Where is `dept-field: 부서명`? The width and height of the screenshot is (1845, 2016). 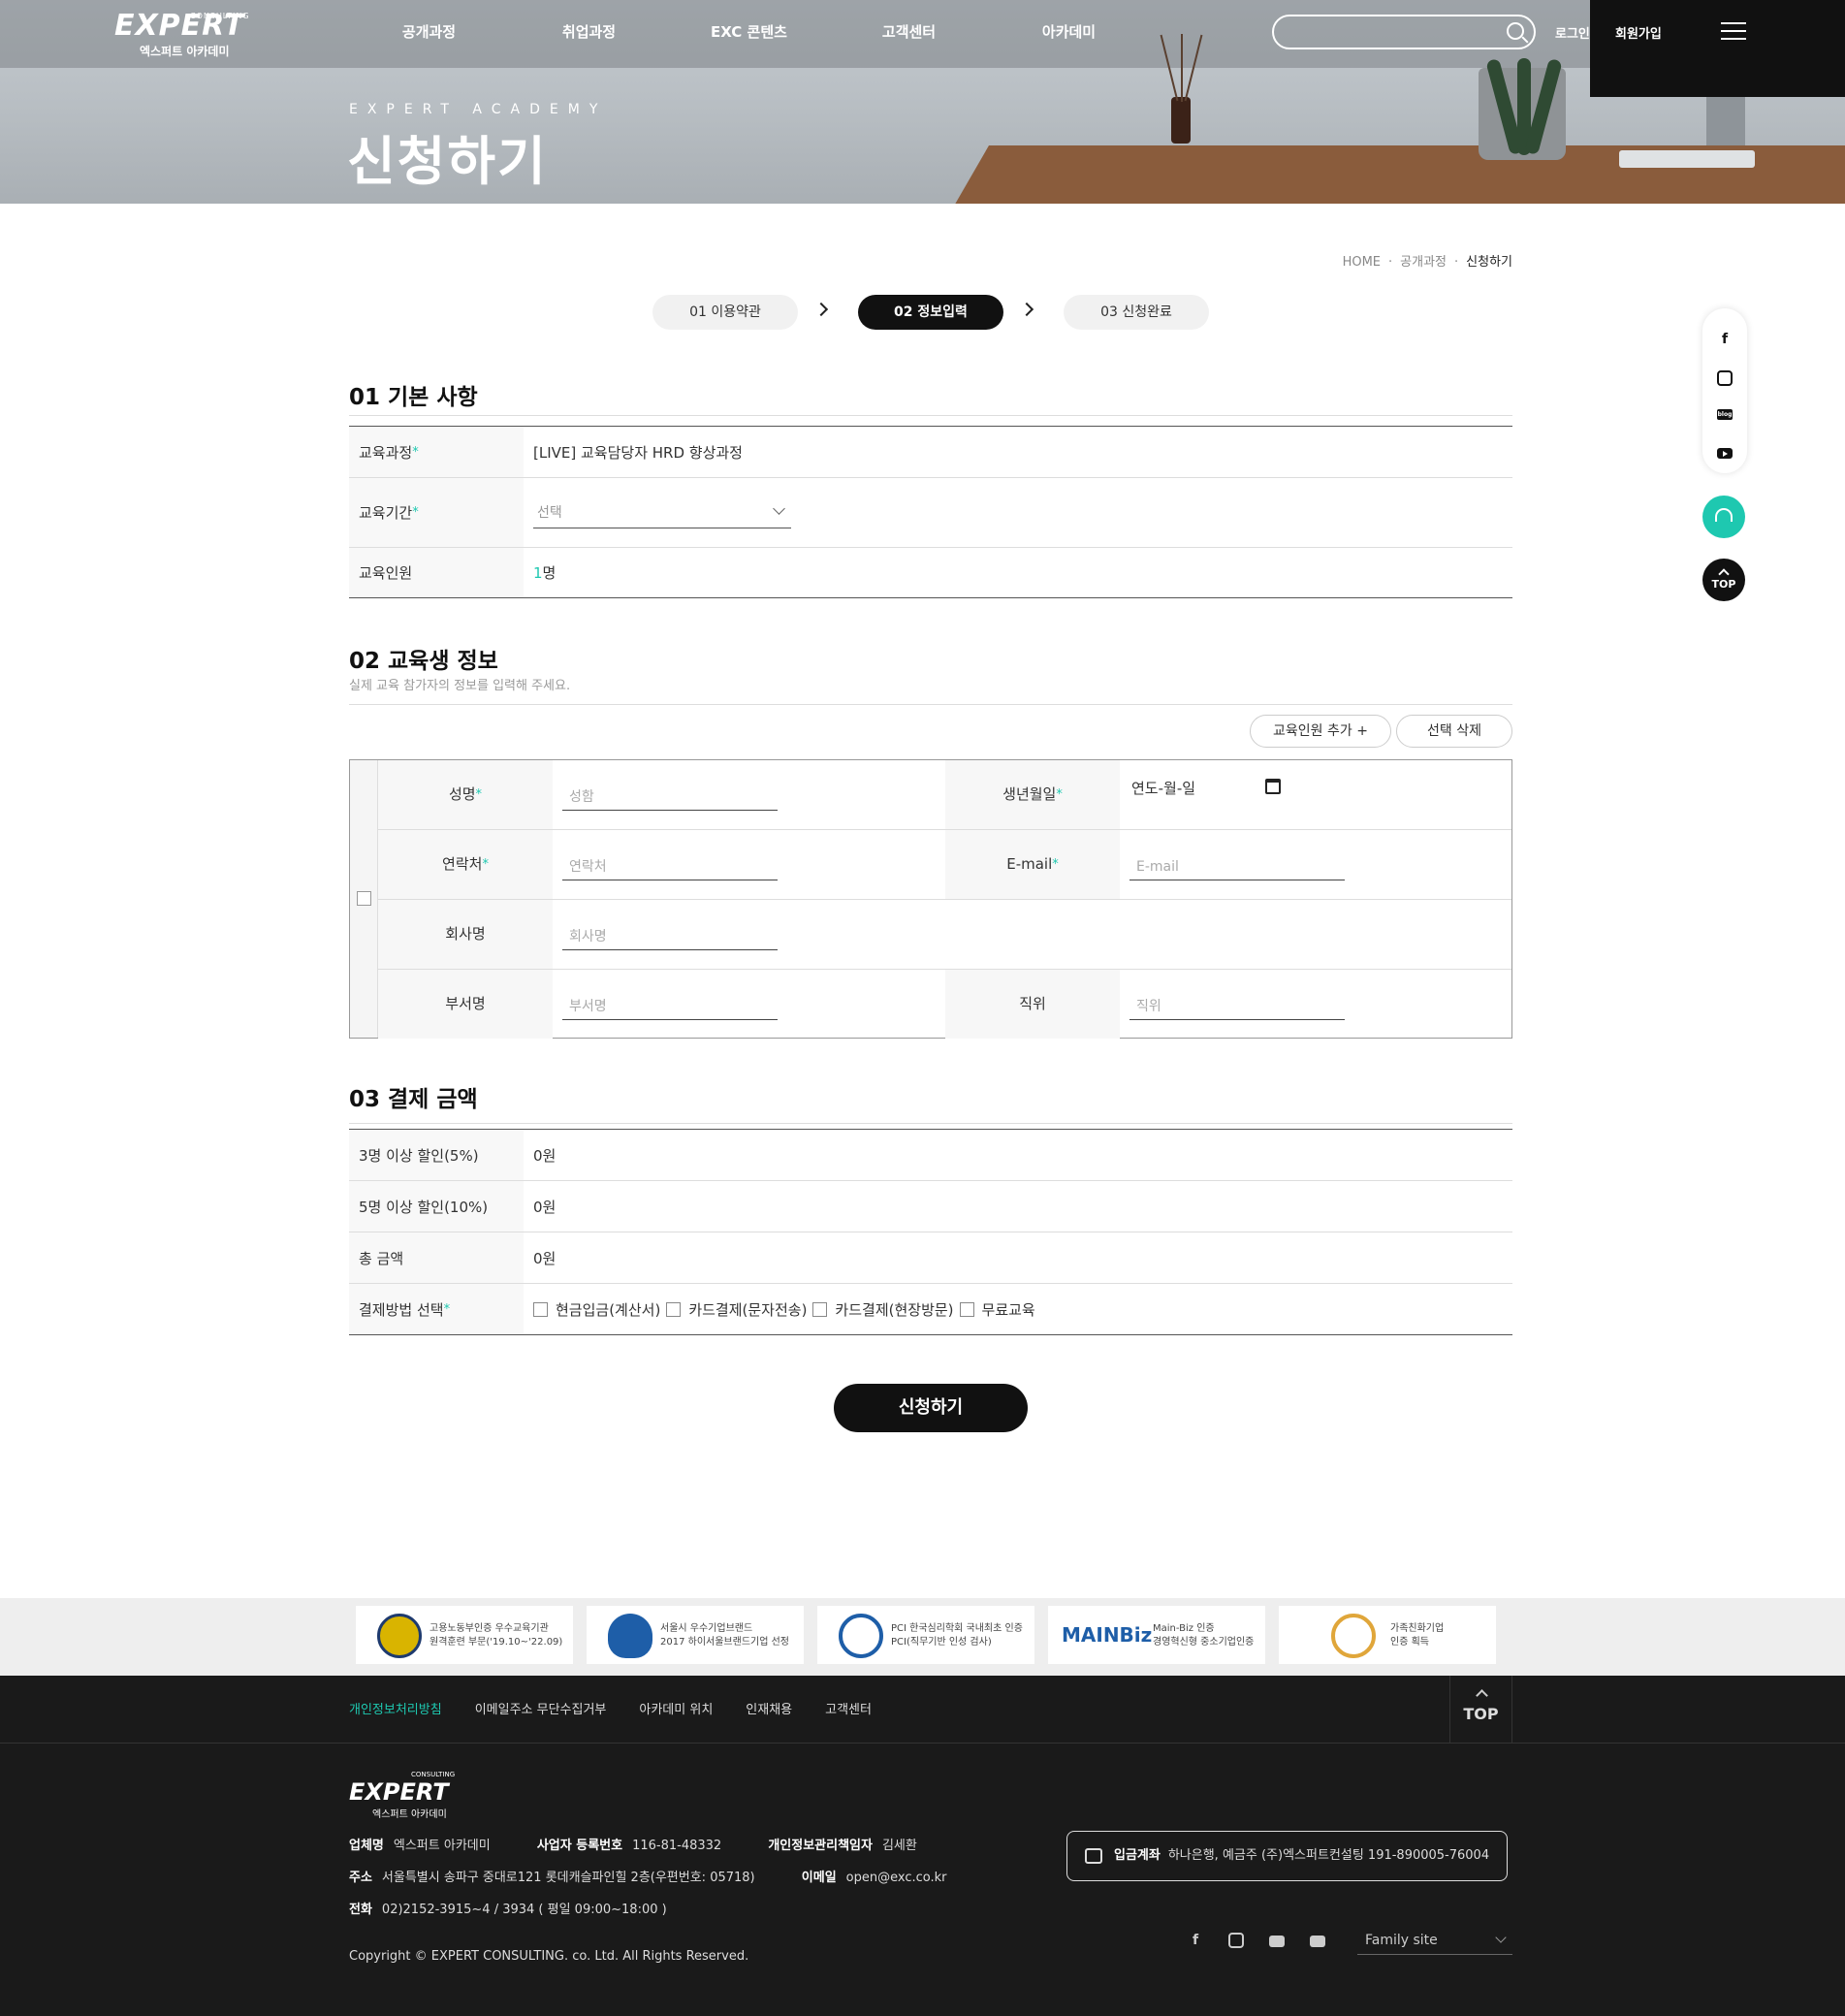
dept-field: 부서명 is located at coordinates (670, 1006).